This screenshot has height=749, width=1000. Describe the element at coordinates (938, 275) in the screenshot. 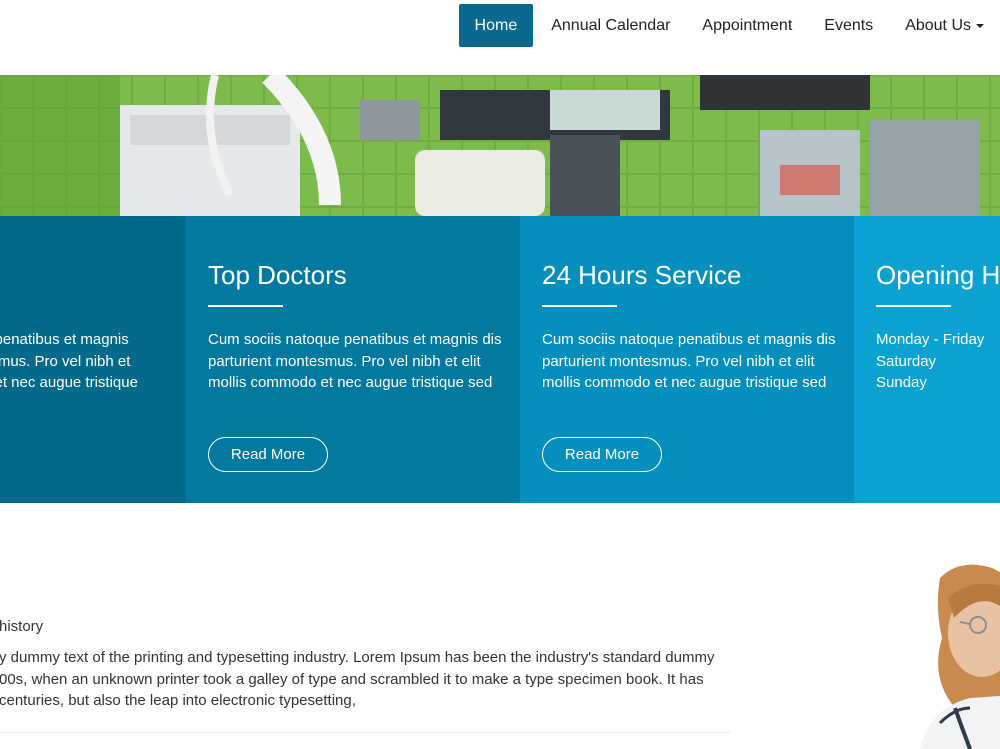

I see `panel-title-opening-hours: Opening Ho` at that location.